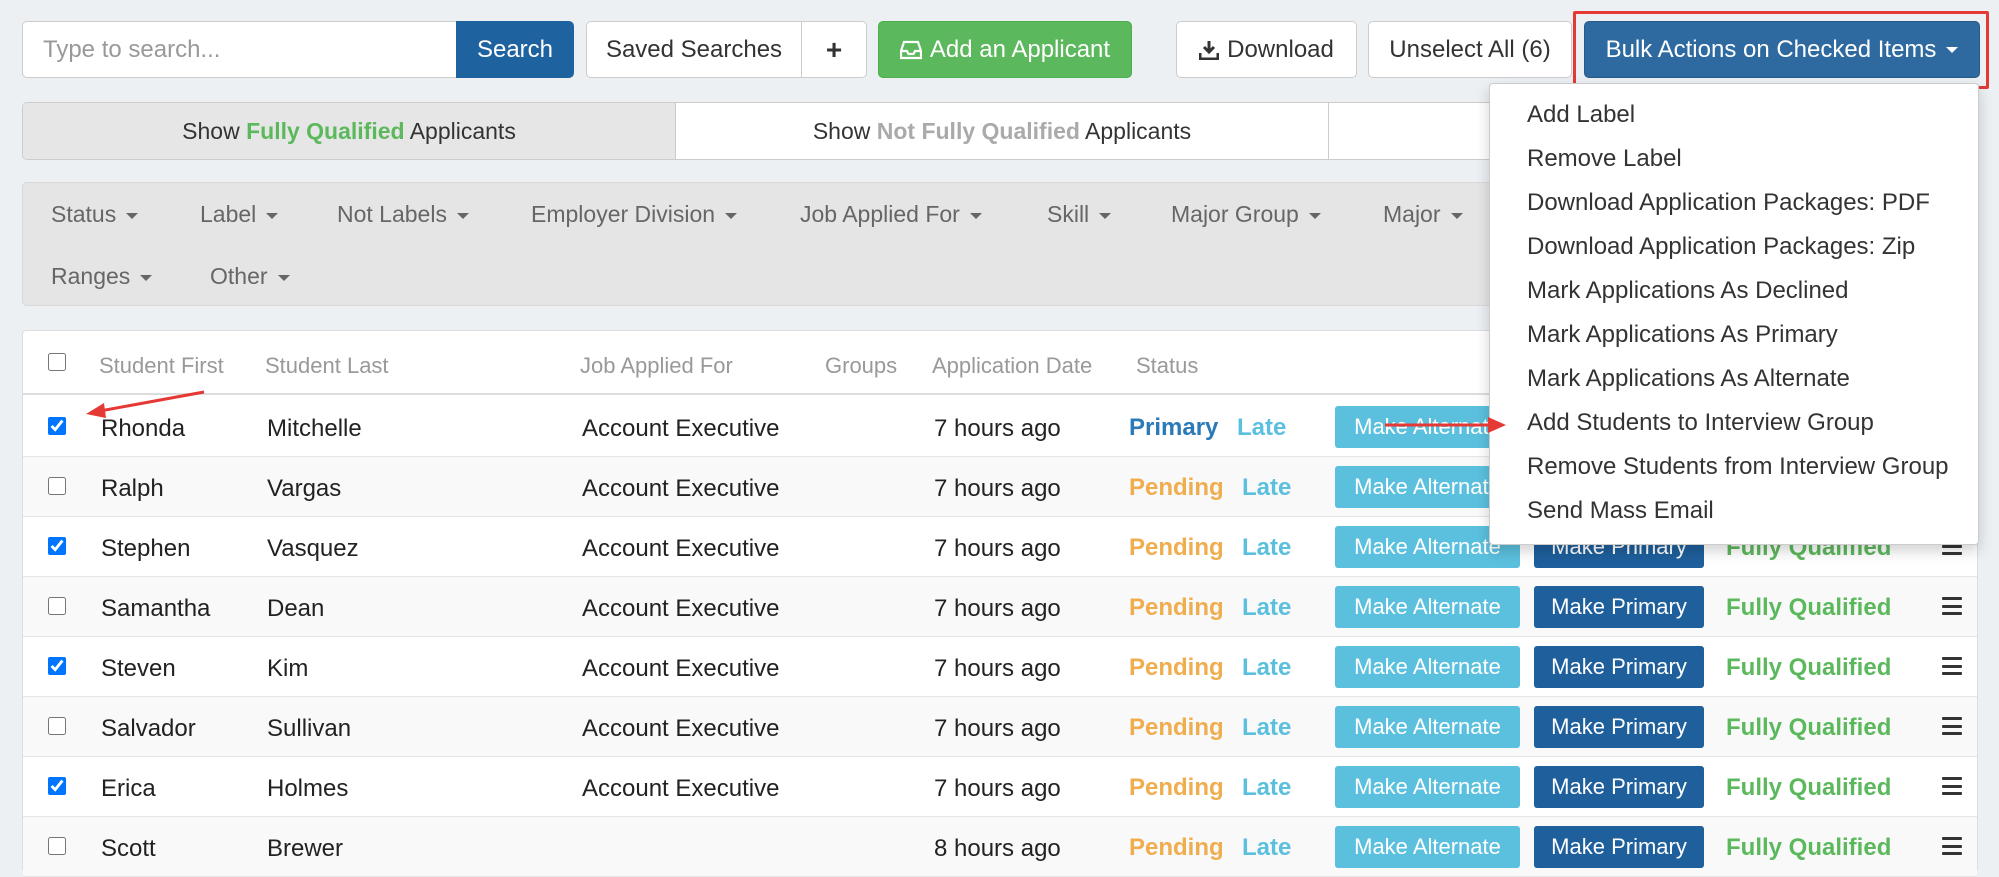 This screenshot has height=877, width=1999. What do you see at coordinates (314, 428) in the screenshot?
I see `student-last: Mitchelle` at bounding box center [314, 428].